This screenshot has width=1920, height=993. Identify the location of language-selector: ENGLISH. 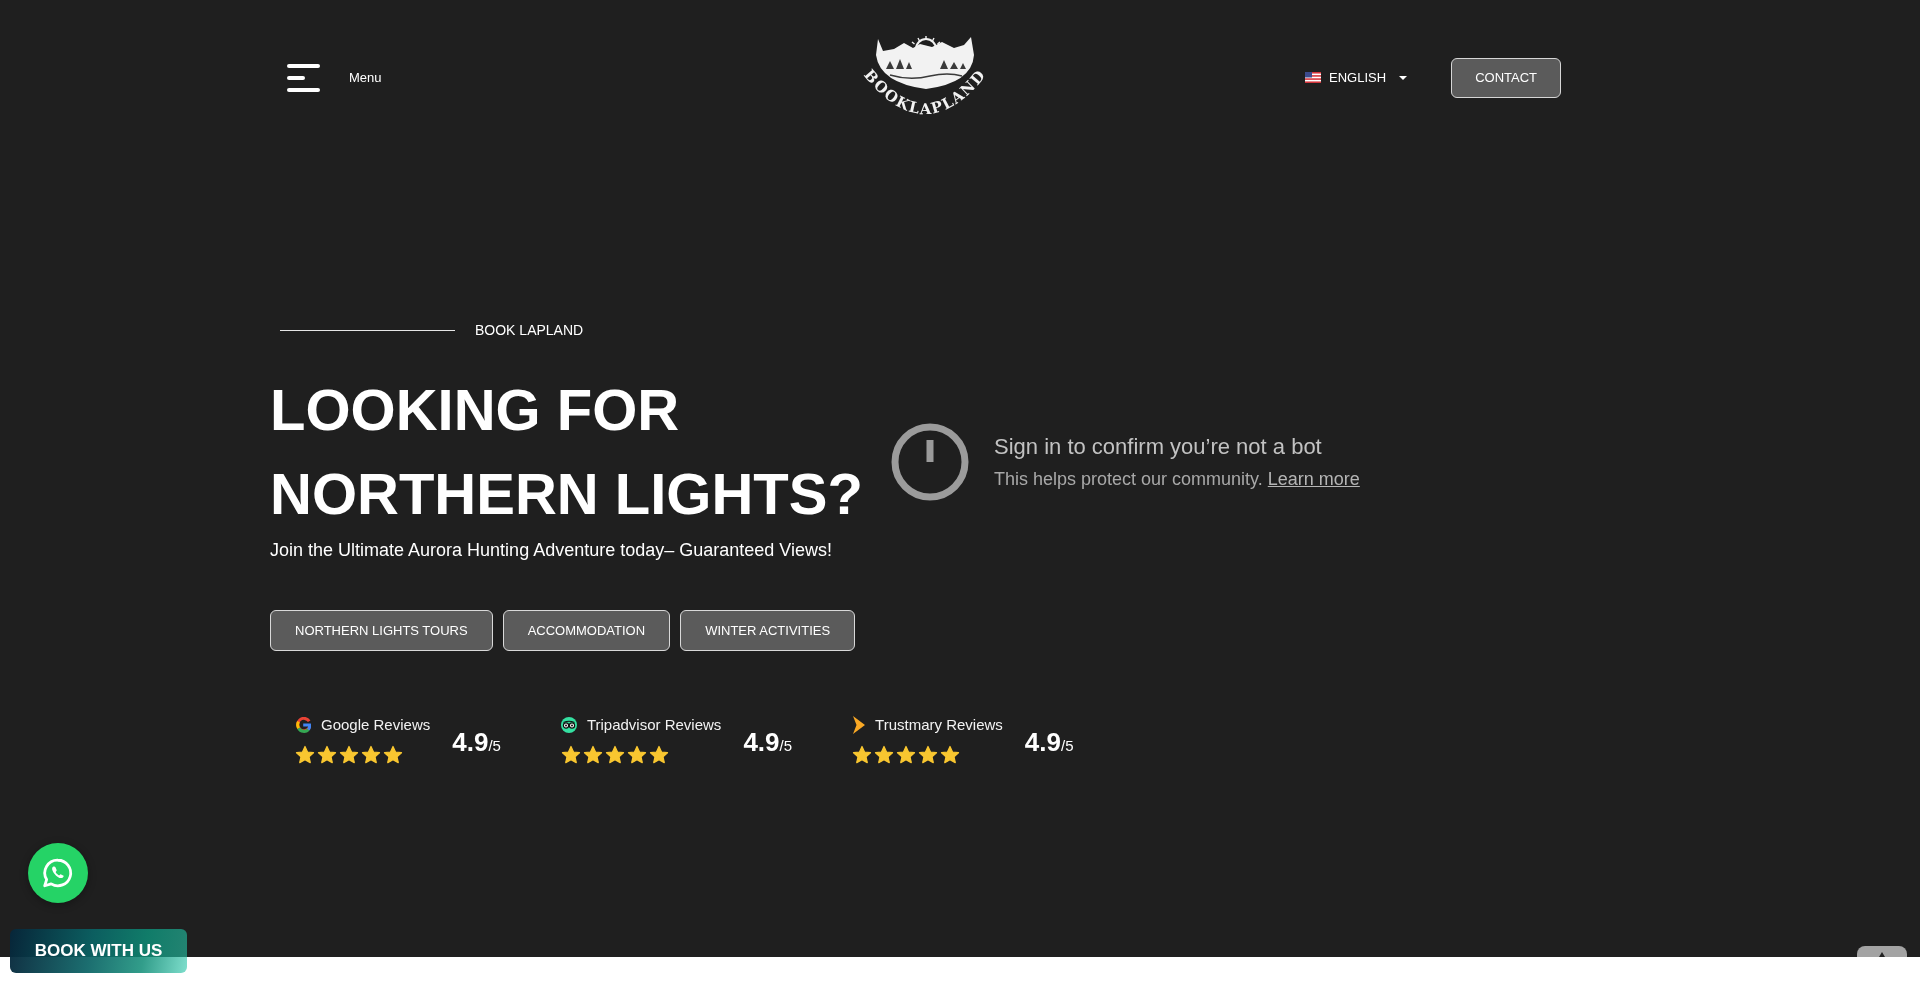
(1356, 77).